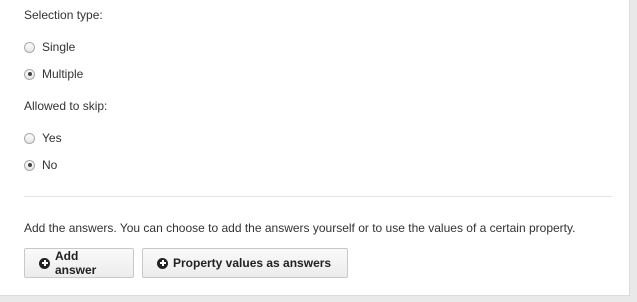 This screenshot has height=302, width=637. Describe the element at coordinates (29, 74) in the screenshot. I see `radio-multiple-indicator` at that location.